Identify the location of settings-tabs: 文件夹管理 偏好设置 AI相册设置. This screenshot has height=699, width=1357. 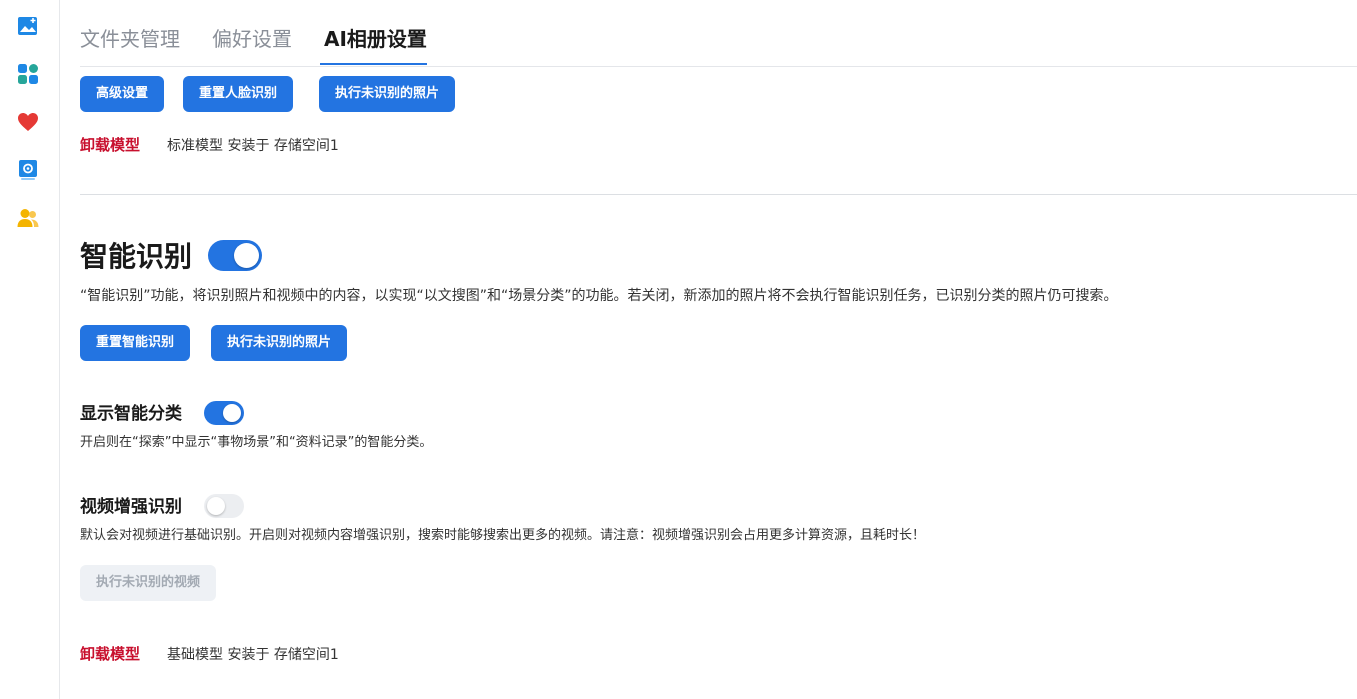
(718, 33).